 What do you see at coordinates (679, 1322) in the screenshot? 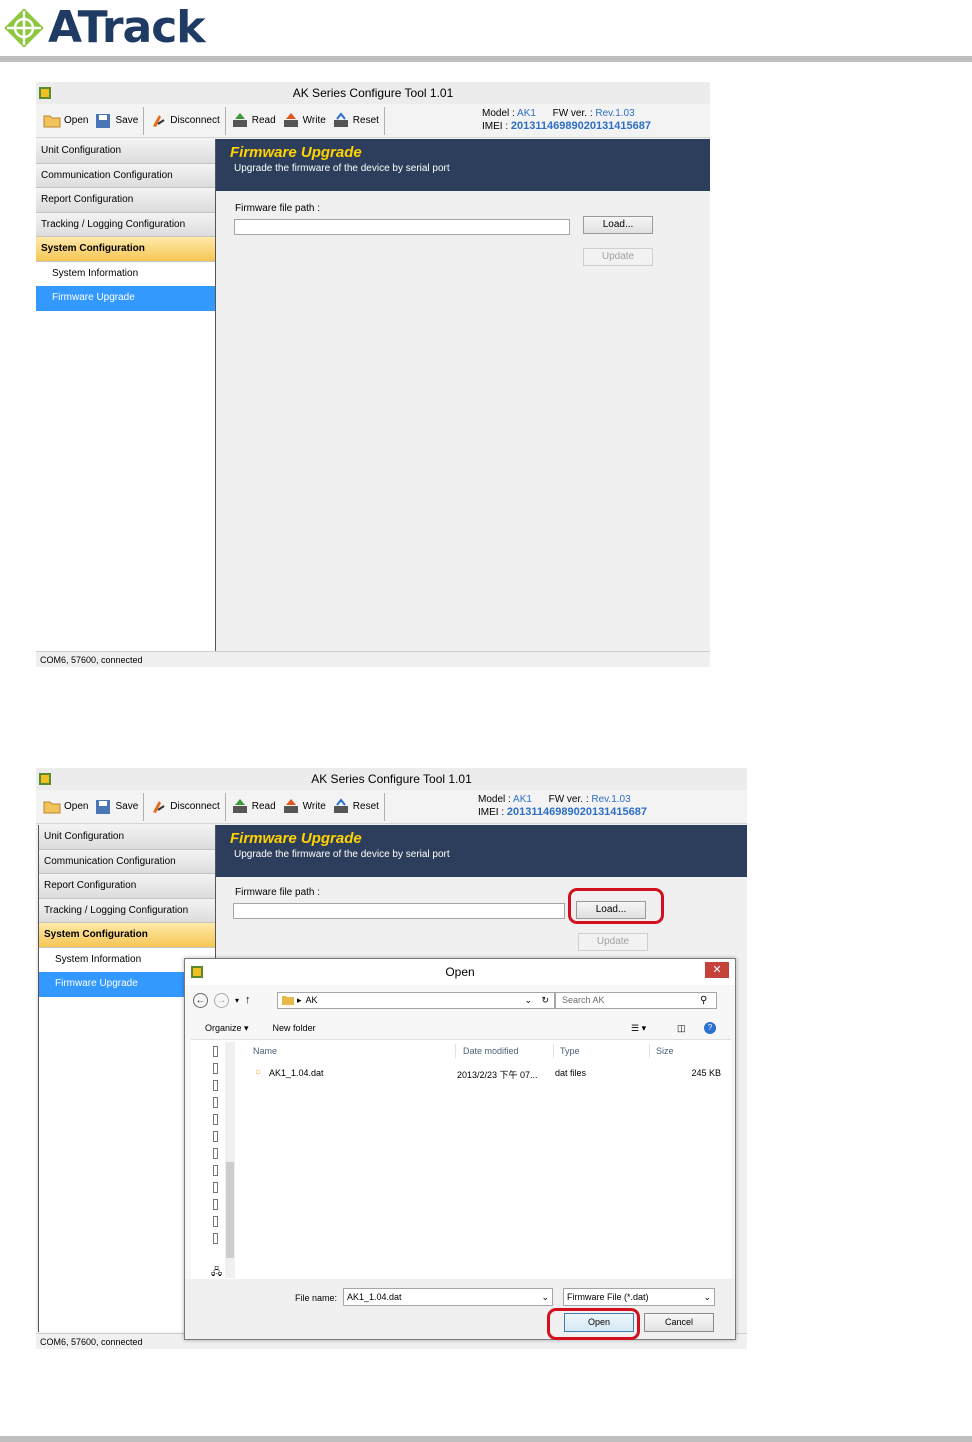
I see `cancel-button: Cancel` at bounding box center [679, 1322].